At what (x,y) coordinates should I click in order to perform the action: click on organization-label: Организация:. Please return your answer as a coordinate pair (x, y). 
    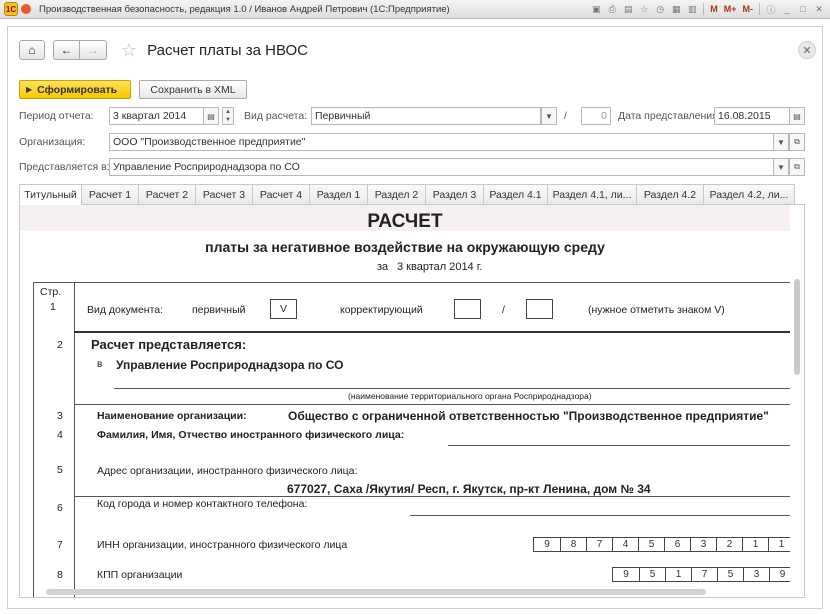
    Looking at the image, I should click on (52, 142).